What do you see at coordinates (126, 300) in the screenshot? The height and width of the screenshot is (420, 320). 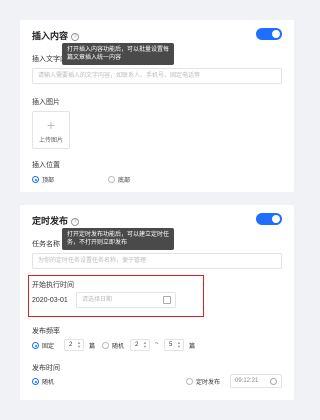 I see `date-picker-input: 请选择日期` at bounding box center [126, 300].